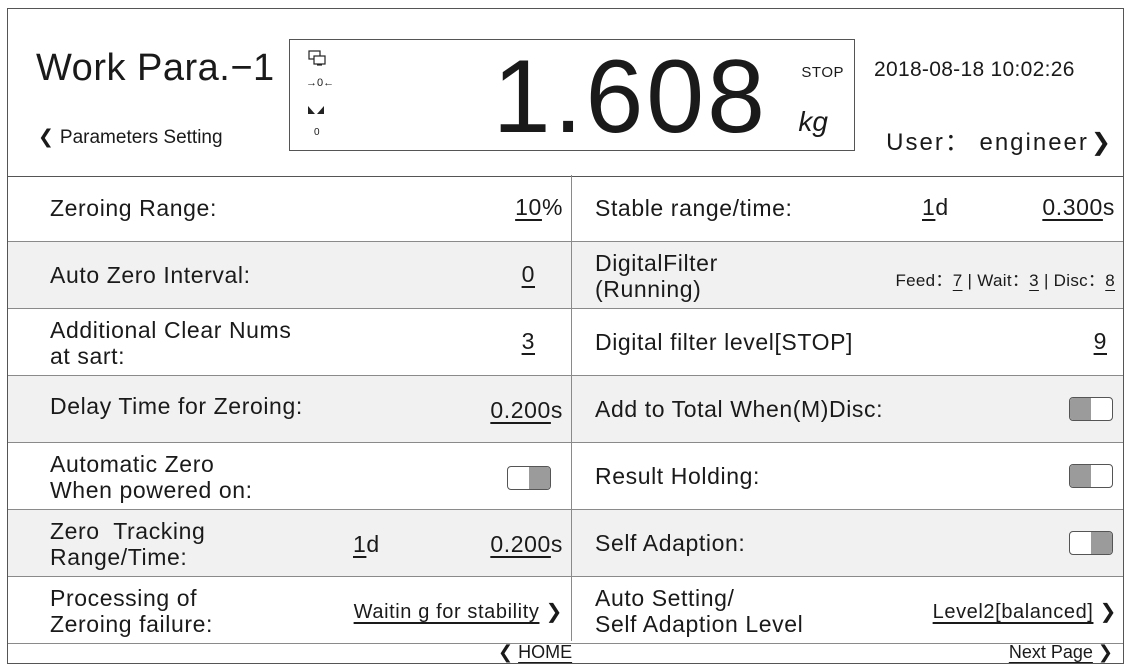 The height and width of the screenshot is (671, 1131). I want to click on digital-filter-values: Feed：7 | Wait：3 | Disc：8, so click(1005, 278).